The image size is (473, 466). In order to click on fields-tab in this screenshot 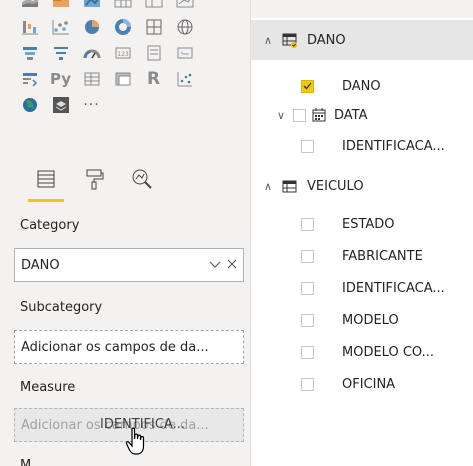, I will do `click(46, 186)`.